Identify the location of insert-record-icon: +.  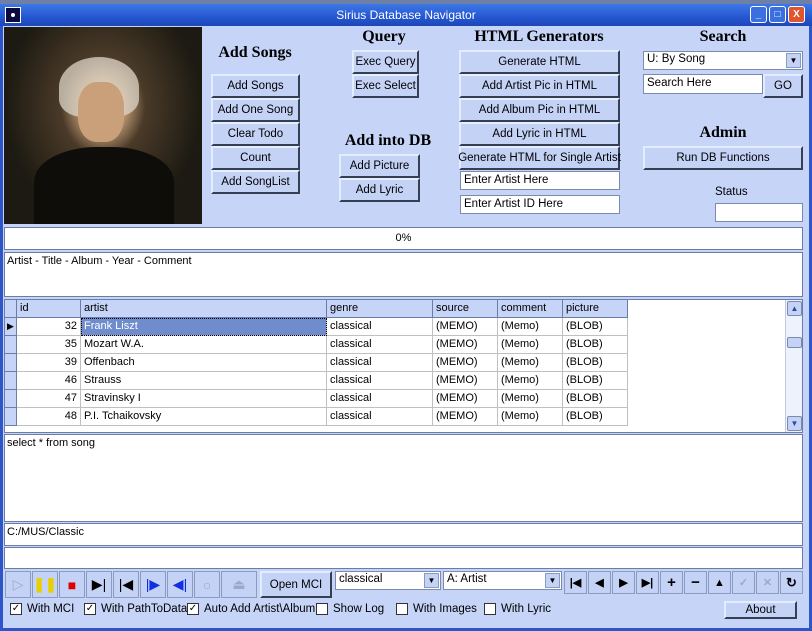
(671, 582).